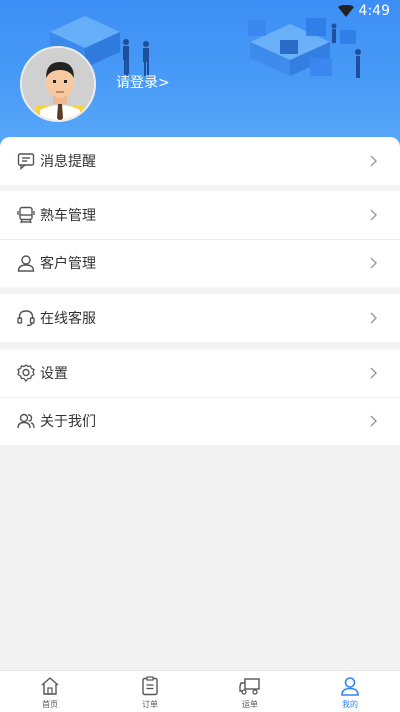  Describe the element at coordinates (374, 11) in the screenshot. I see `status-time: 4:49` at that location.